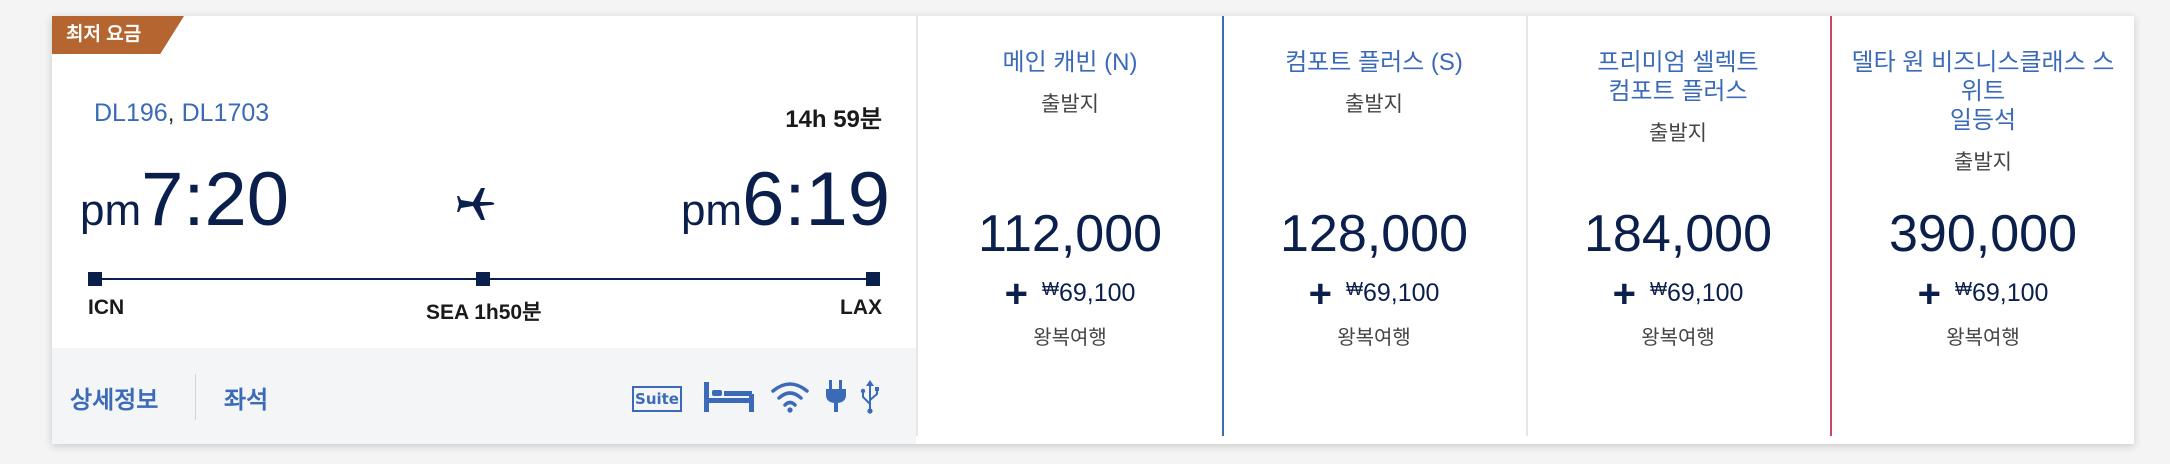 This screenshot has height=464, width=2170. I want to click on column-divider, so click(917, 226).